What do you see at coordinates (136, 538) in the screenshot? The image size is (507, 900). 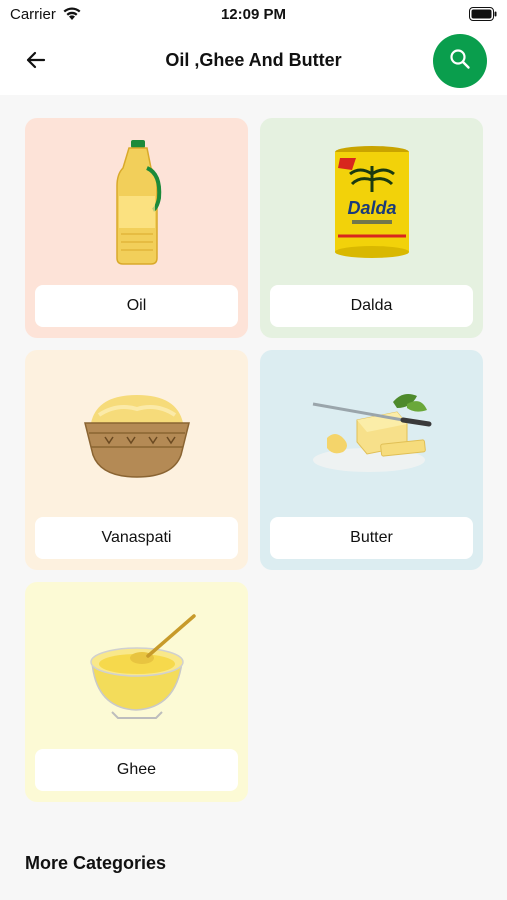 I see `category-label-vanaspati: Vanaspati` at bounding box center [136, 538].